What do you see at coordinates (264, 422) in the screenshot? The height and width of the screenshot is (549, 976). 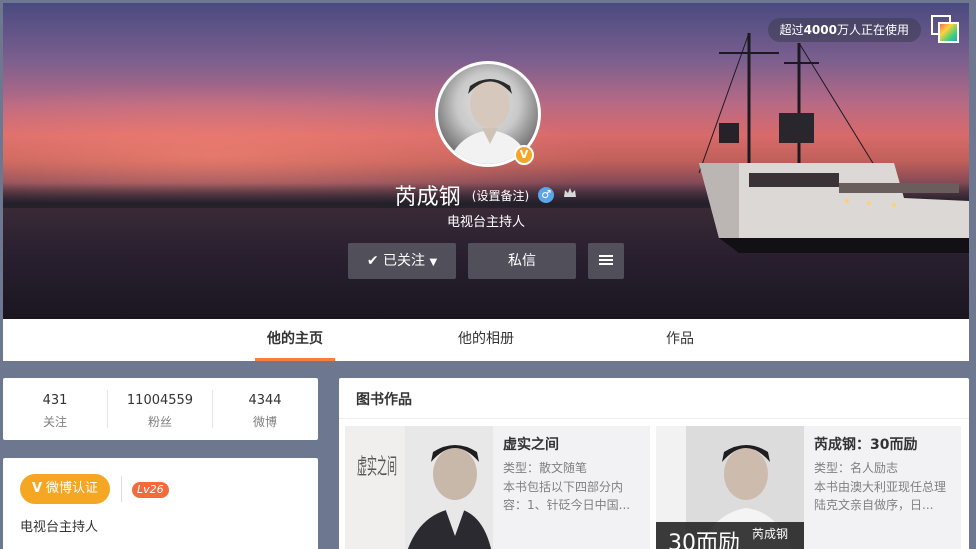 I see `stat-posts-label: 微博` at bounding box center [264, 422].